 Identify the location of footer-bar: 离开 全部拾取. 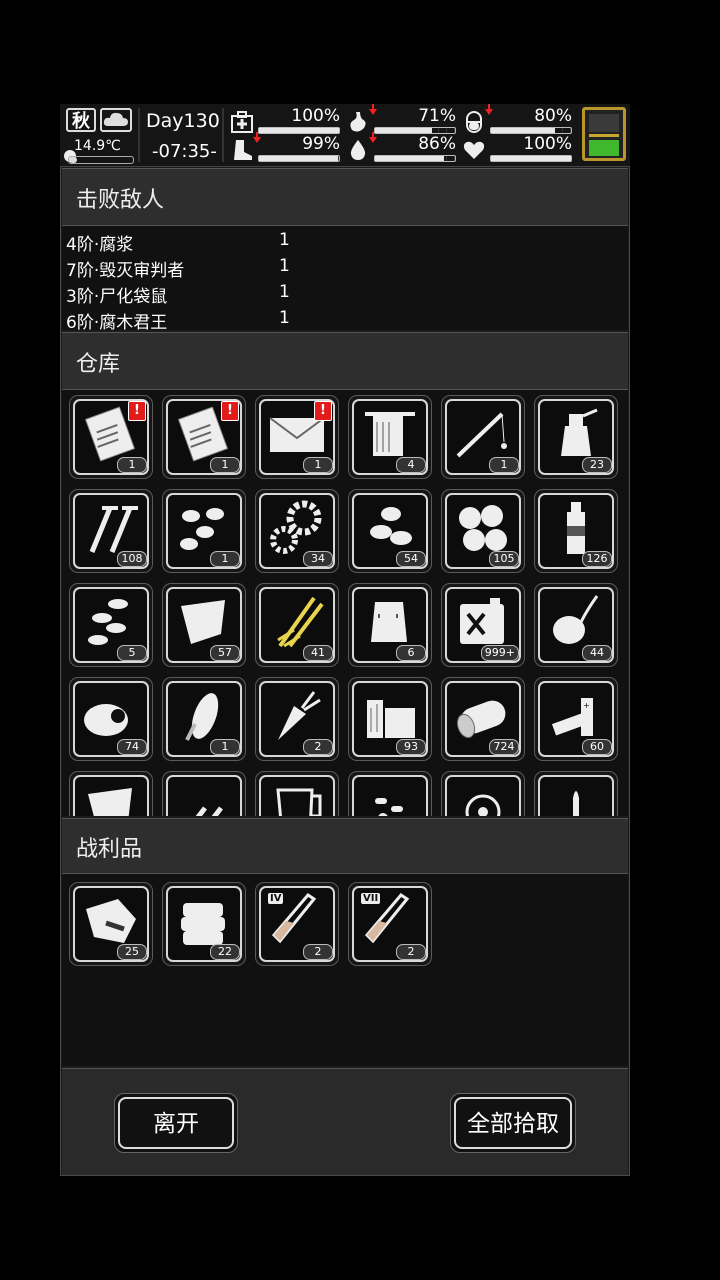
(345, 1121).